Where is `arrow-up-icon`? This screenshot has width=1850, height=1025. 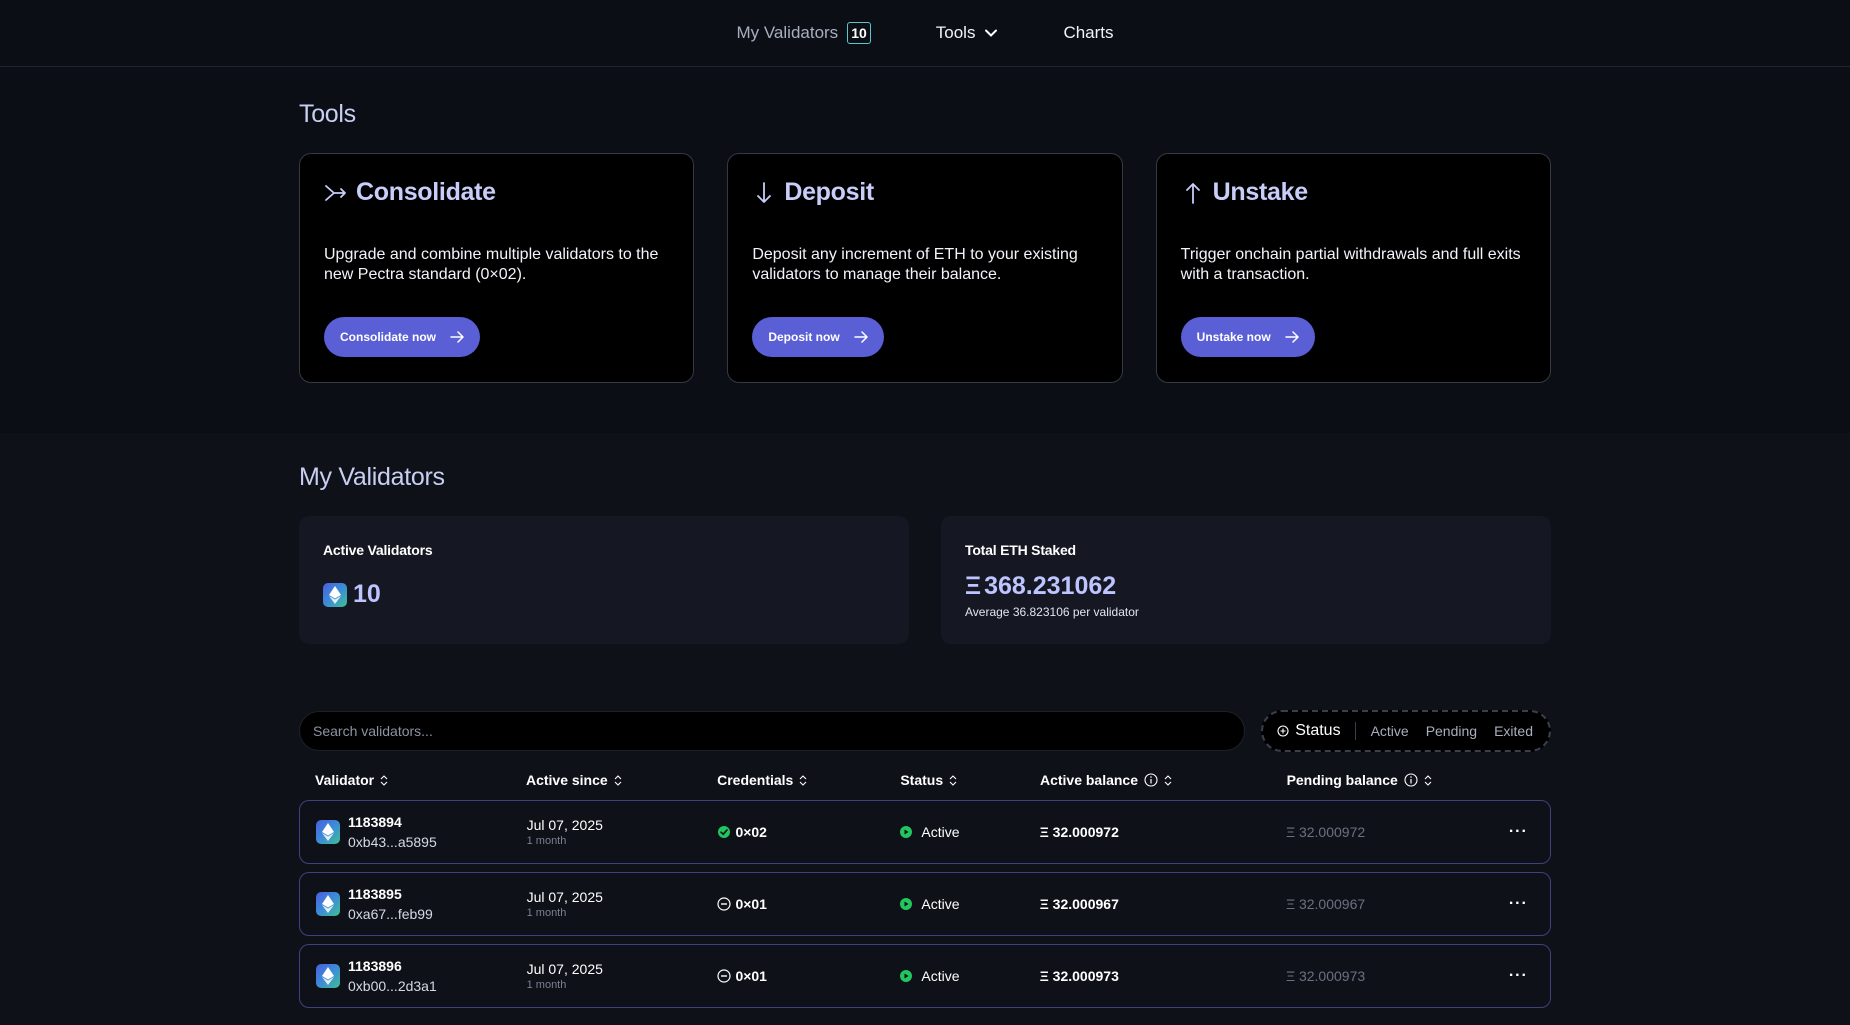 arrow-up-icon is located at coordinates (1192, 193).